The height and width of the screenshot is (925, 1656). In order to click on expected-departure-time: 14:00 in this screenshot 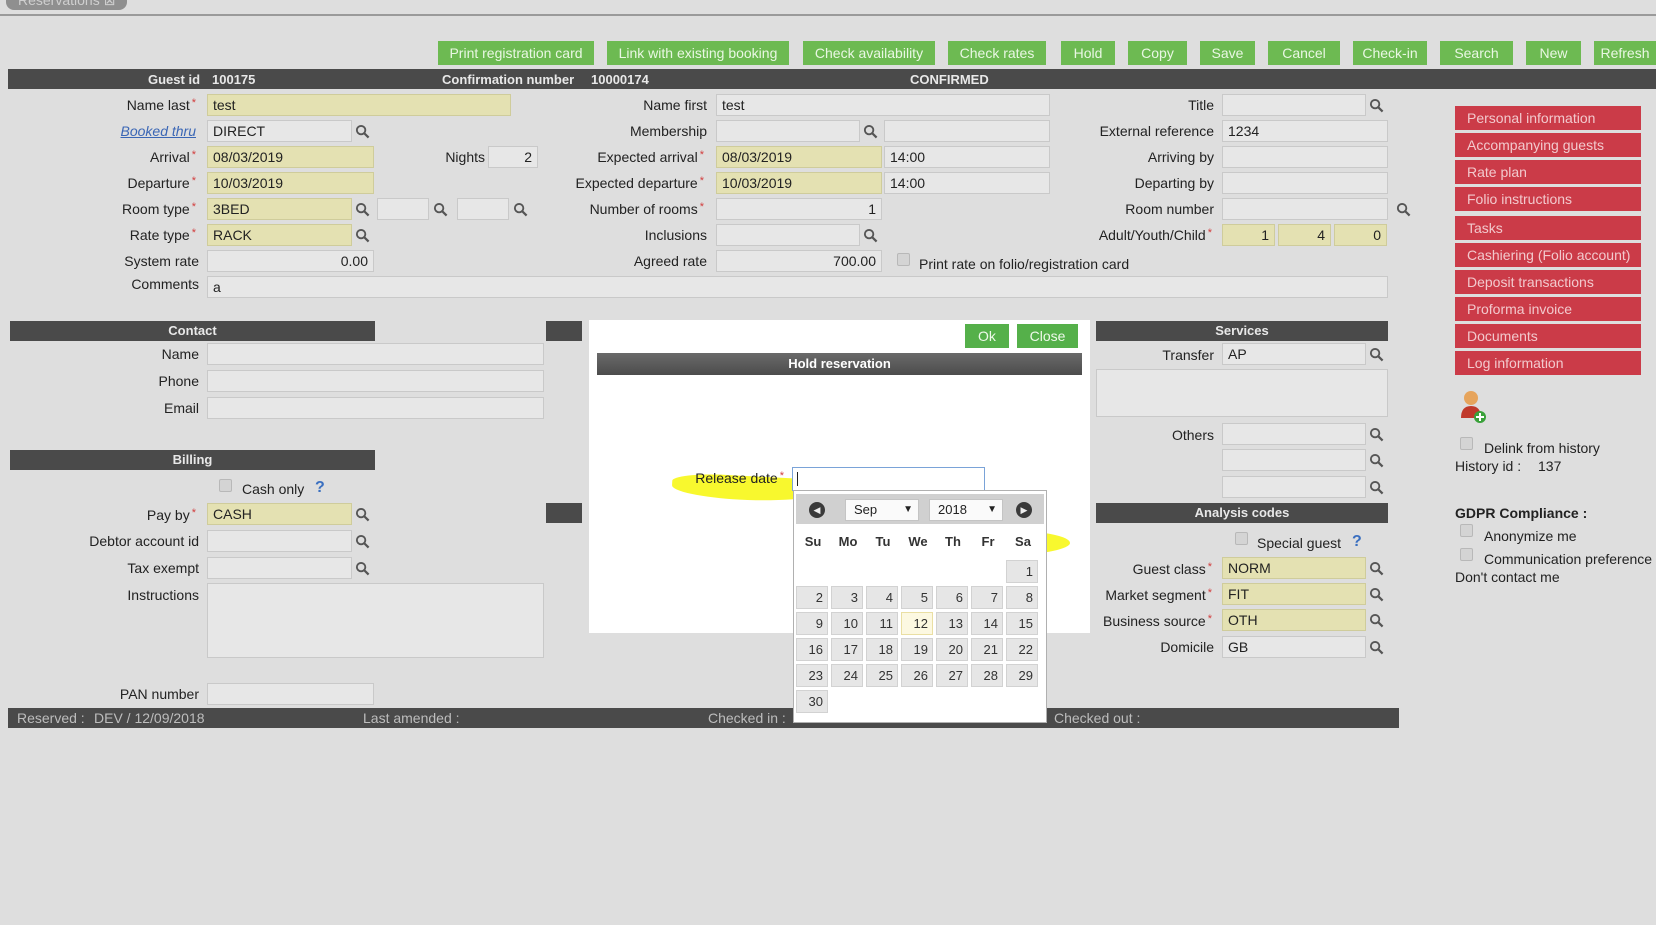, I will do `click(967, 183)`.